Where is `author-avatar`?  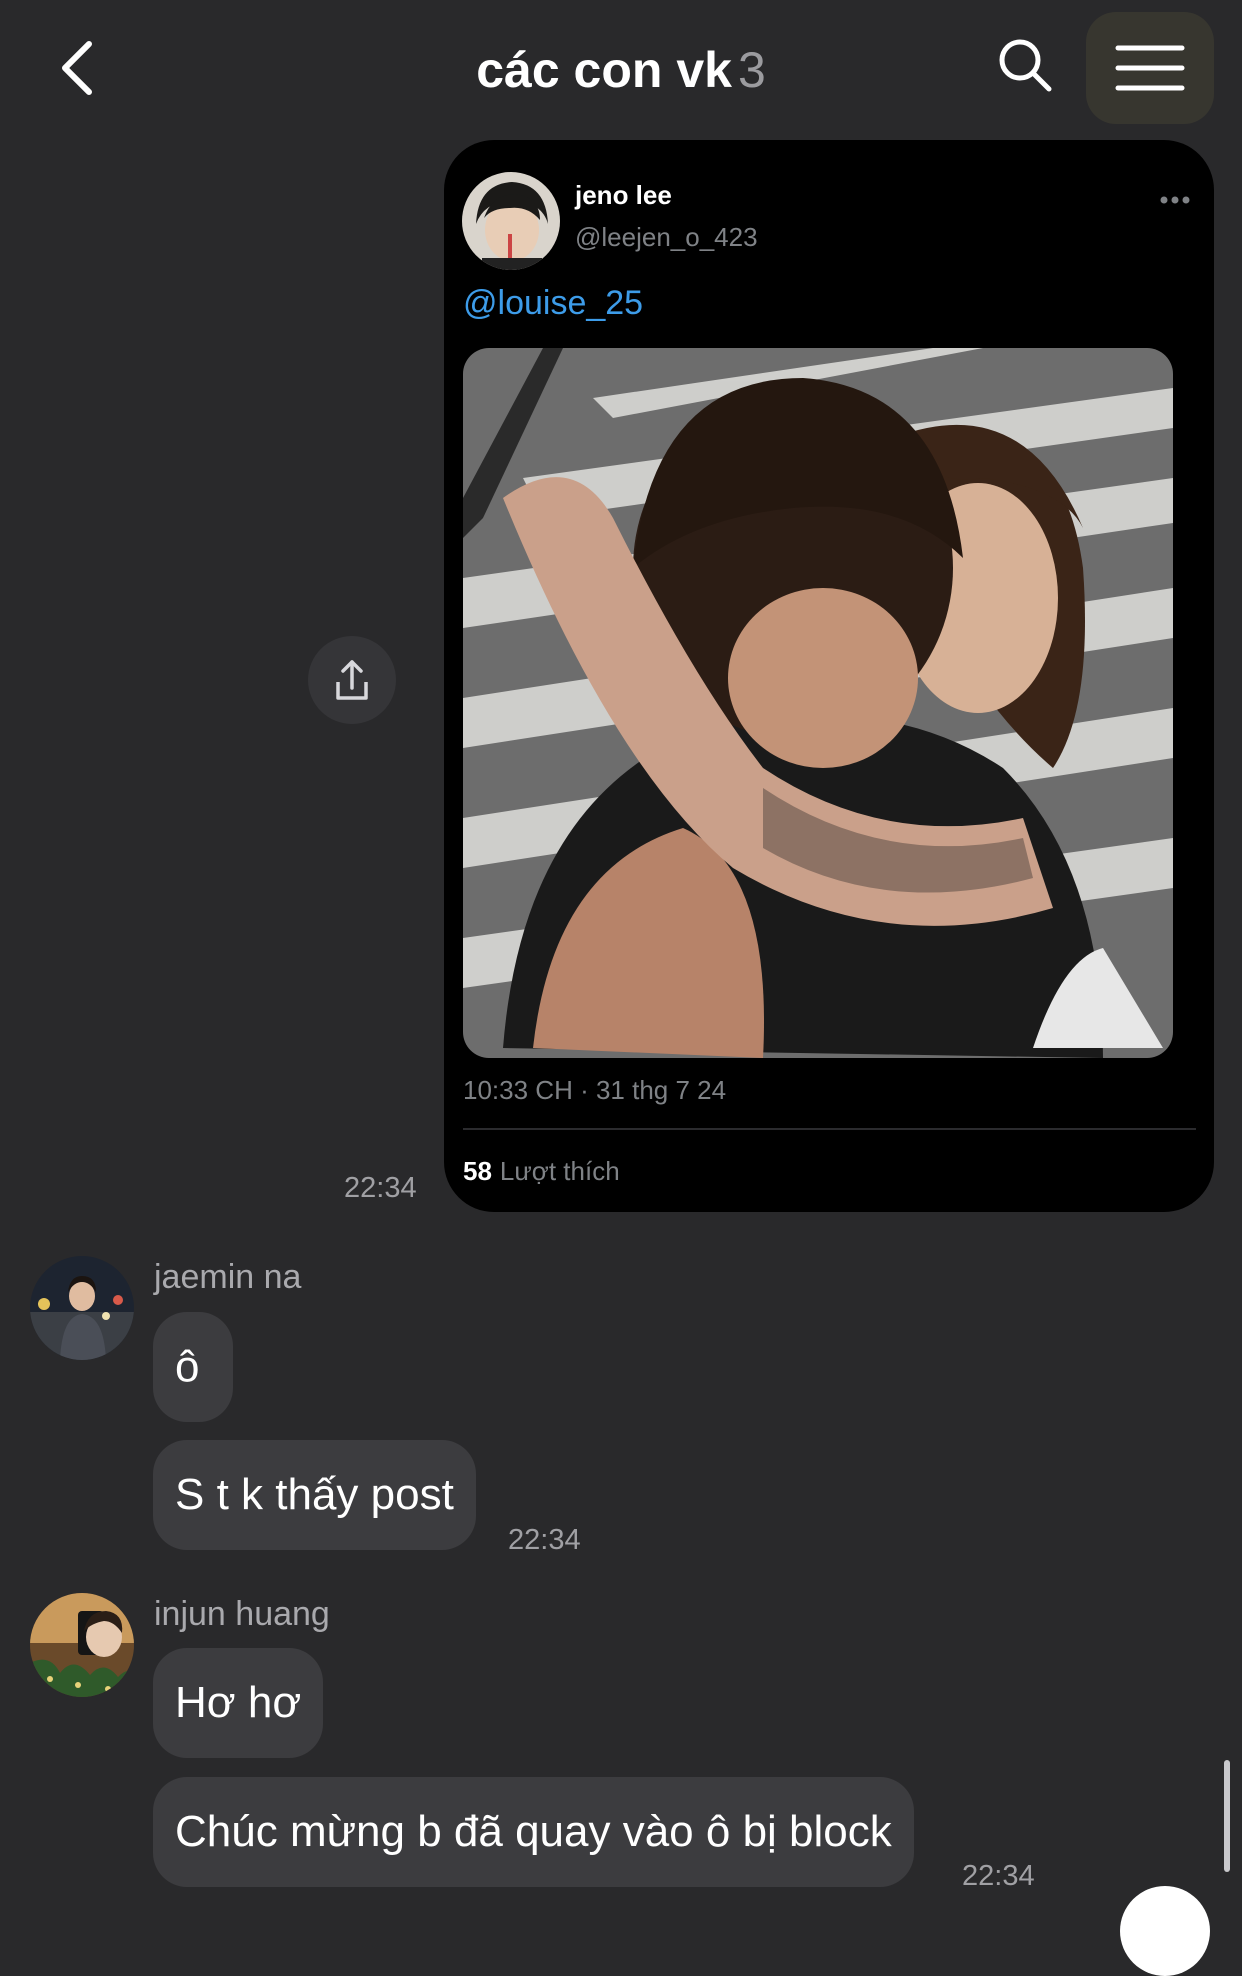 author-avatar is located at coordinates (511, 221).